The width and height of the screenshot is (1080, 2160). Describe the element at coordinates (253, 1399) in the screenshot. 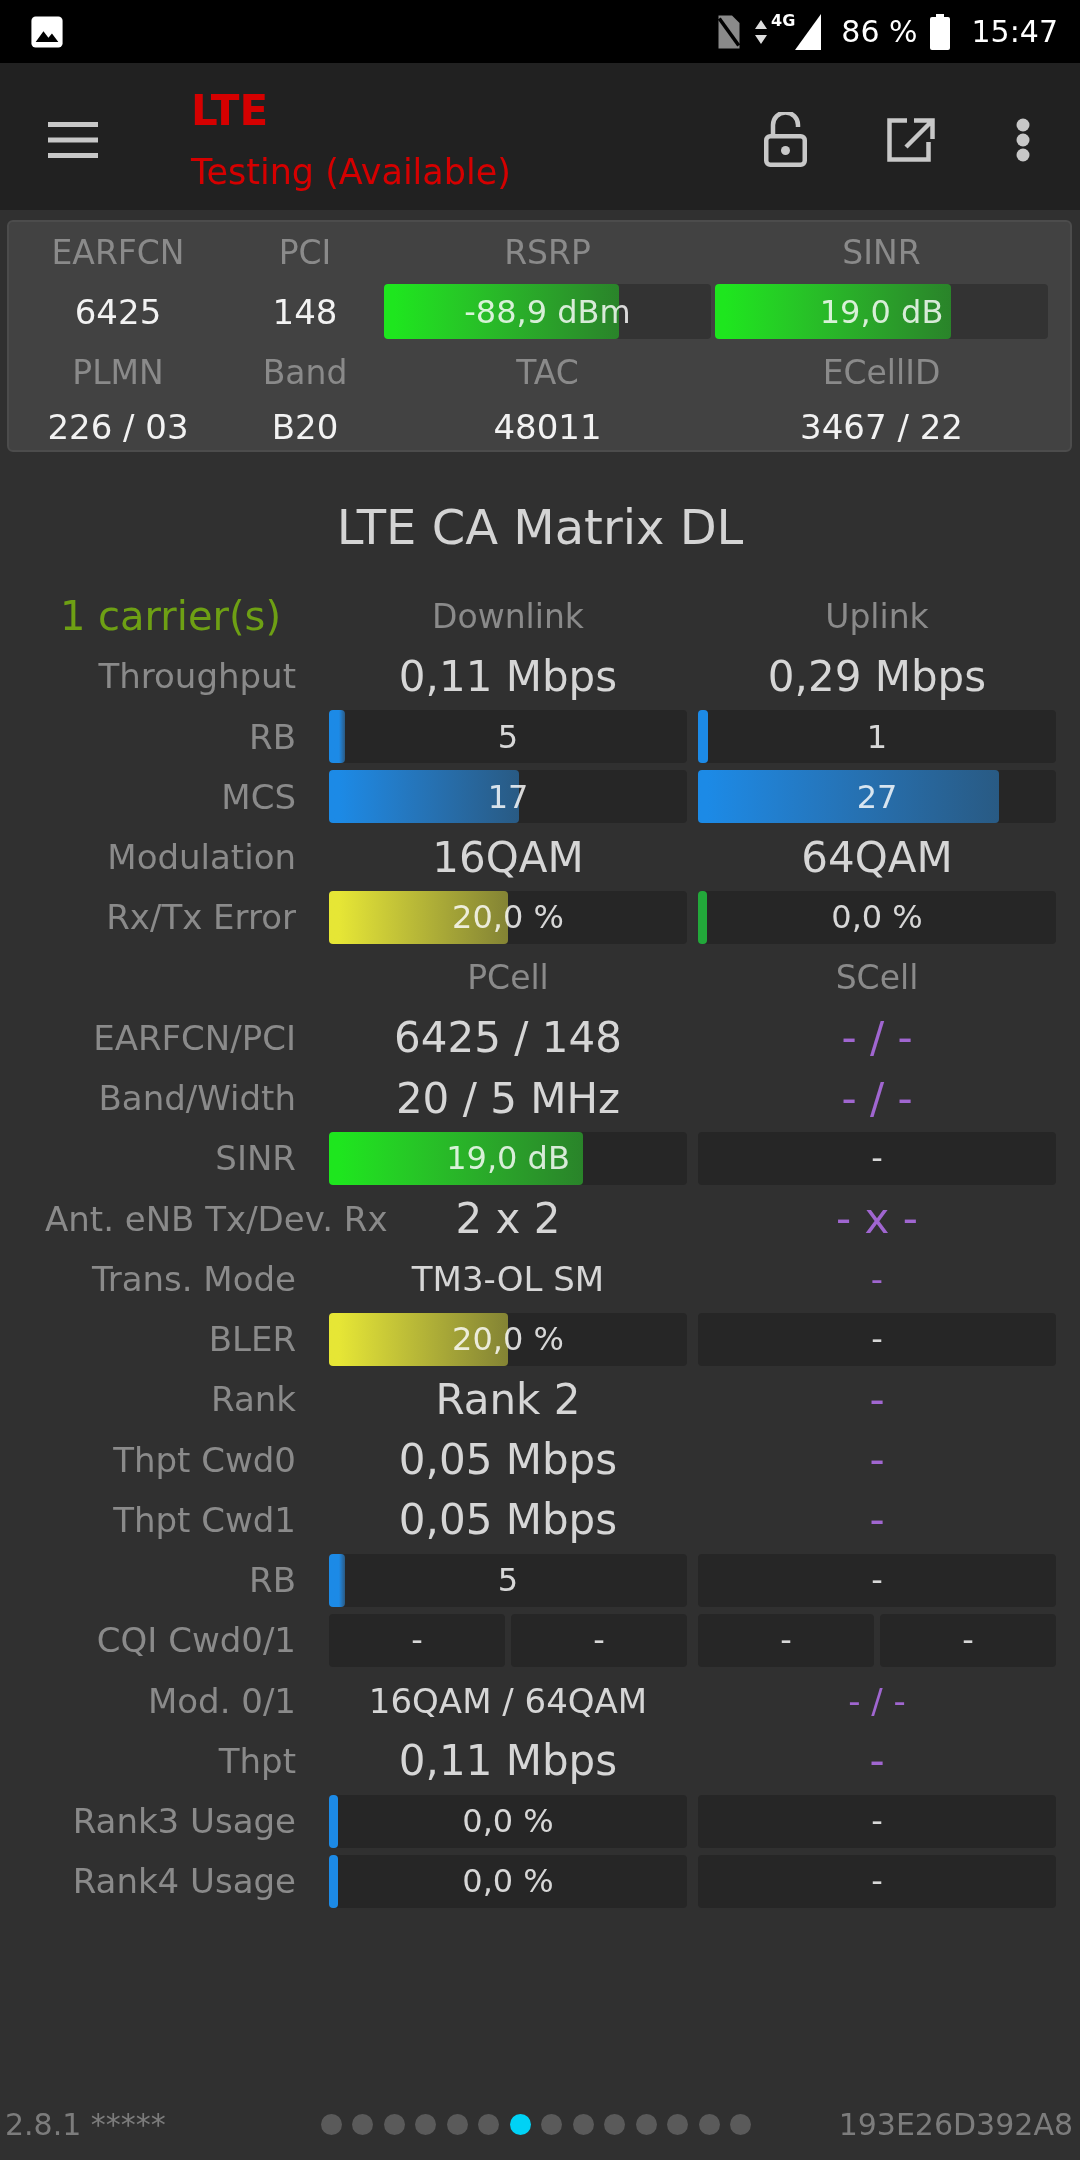

I see `row-label: Rank` at that location.